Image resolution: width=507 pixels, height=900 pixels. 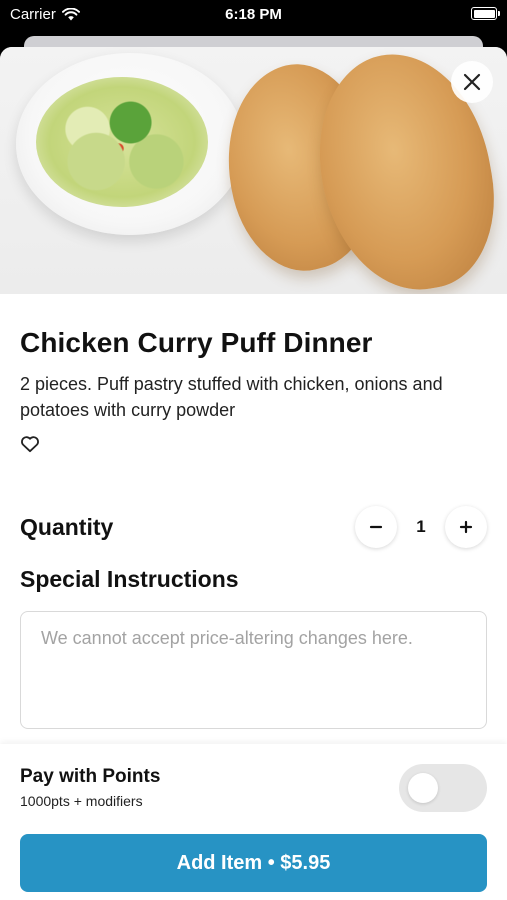 I want to click on minus-icon, so click(x=376, y=527).